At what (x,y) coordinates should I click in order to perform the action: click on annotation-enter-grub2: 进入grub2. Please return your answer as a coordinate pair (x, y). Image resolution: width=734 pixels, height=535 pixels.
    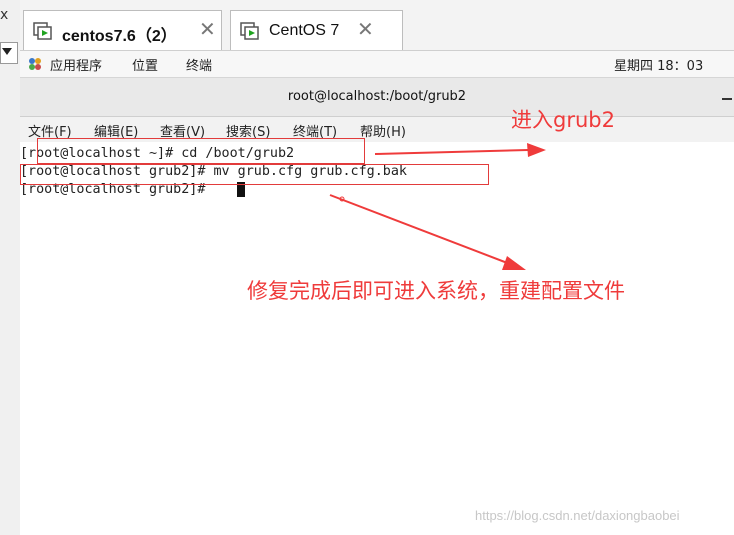
    Looking at the image, I should click on (563, 120).